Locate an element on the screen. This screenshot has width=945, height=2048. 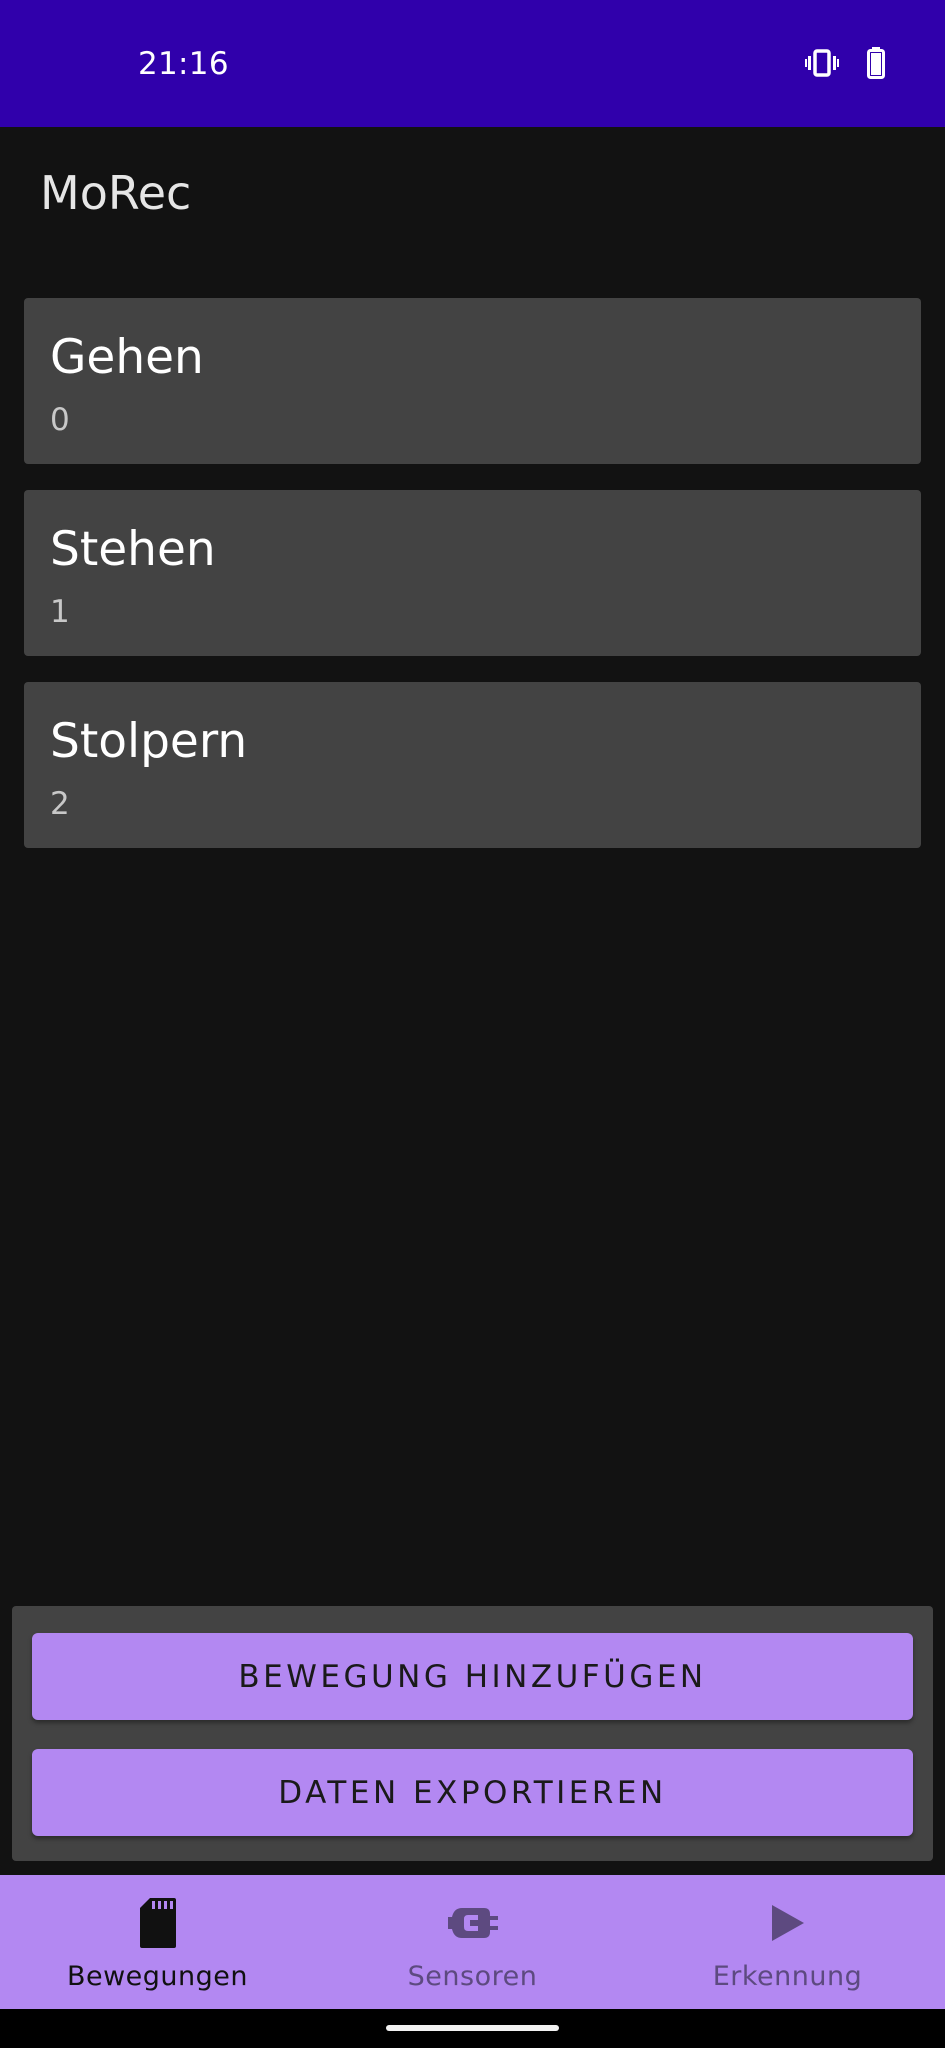
status-icons is located at coordinates (845, 65).